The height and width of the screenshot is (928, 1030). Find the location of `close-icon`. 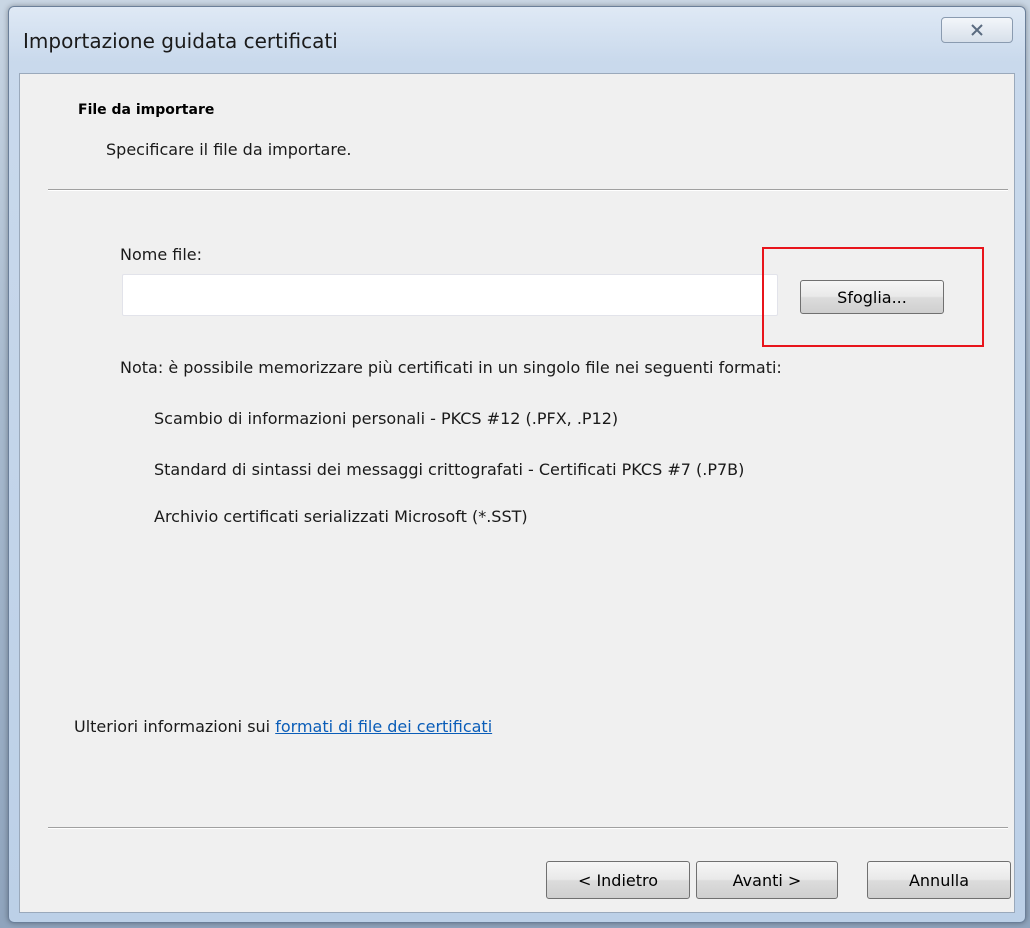

close-icon is located at coordinates (977, 30).